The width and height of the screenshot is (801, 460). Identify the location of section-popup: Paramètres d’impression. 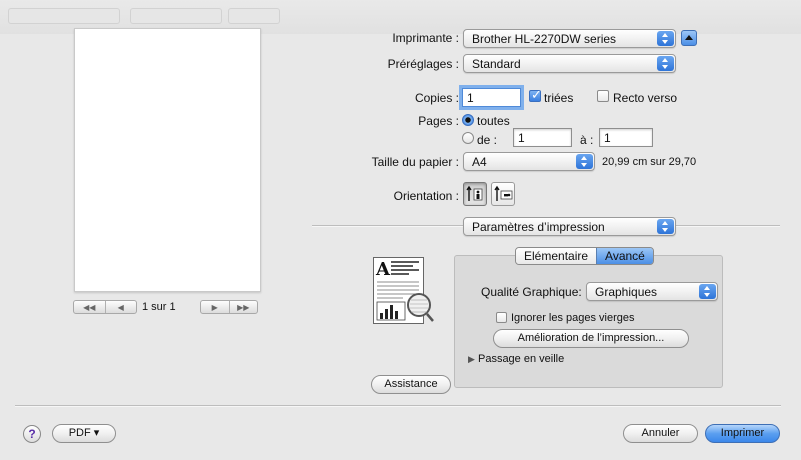
(569, 226).